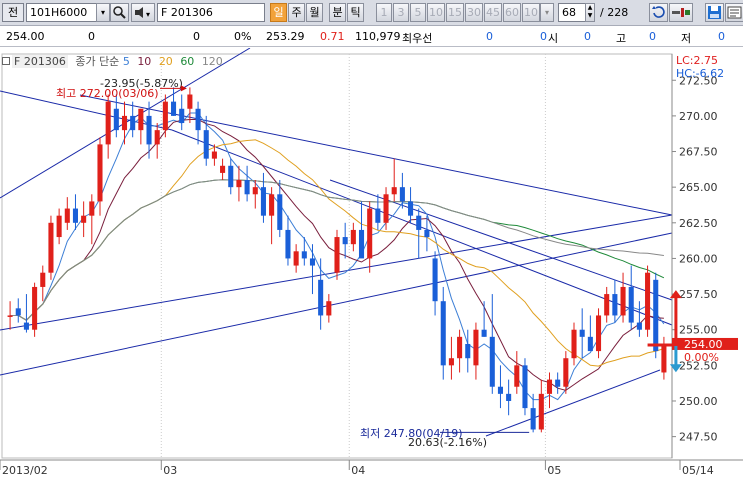 The image size is (743, 480). I want to click on quote-diff: 0.71, so click(332, 36).